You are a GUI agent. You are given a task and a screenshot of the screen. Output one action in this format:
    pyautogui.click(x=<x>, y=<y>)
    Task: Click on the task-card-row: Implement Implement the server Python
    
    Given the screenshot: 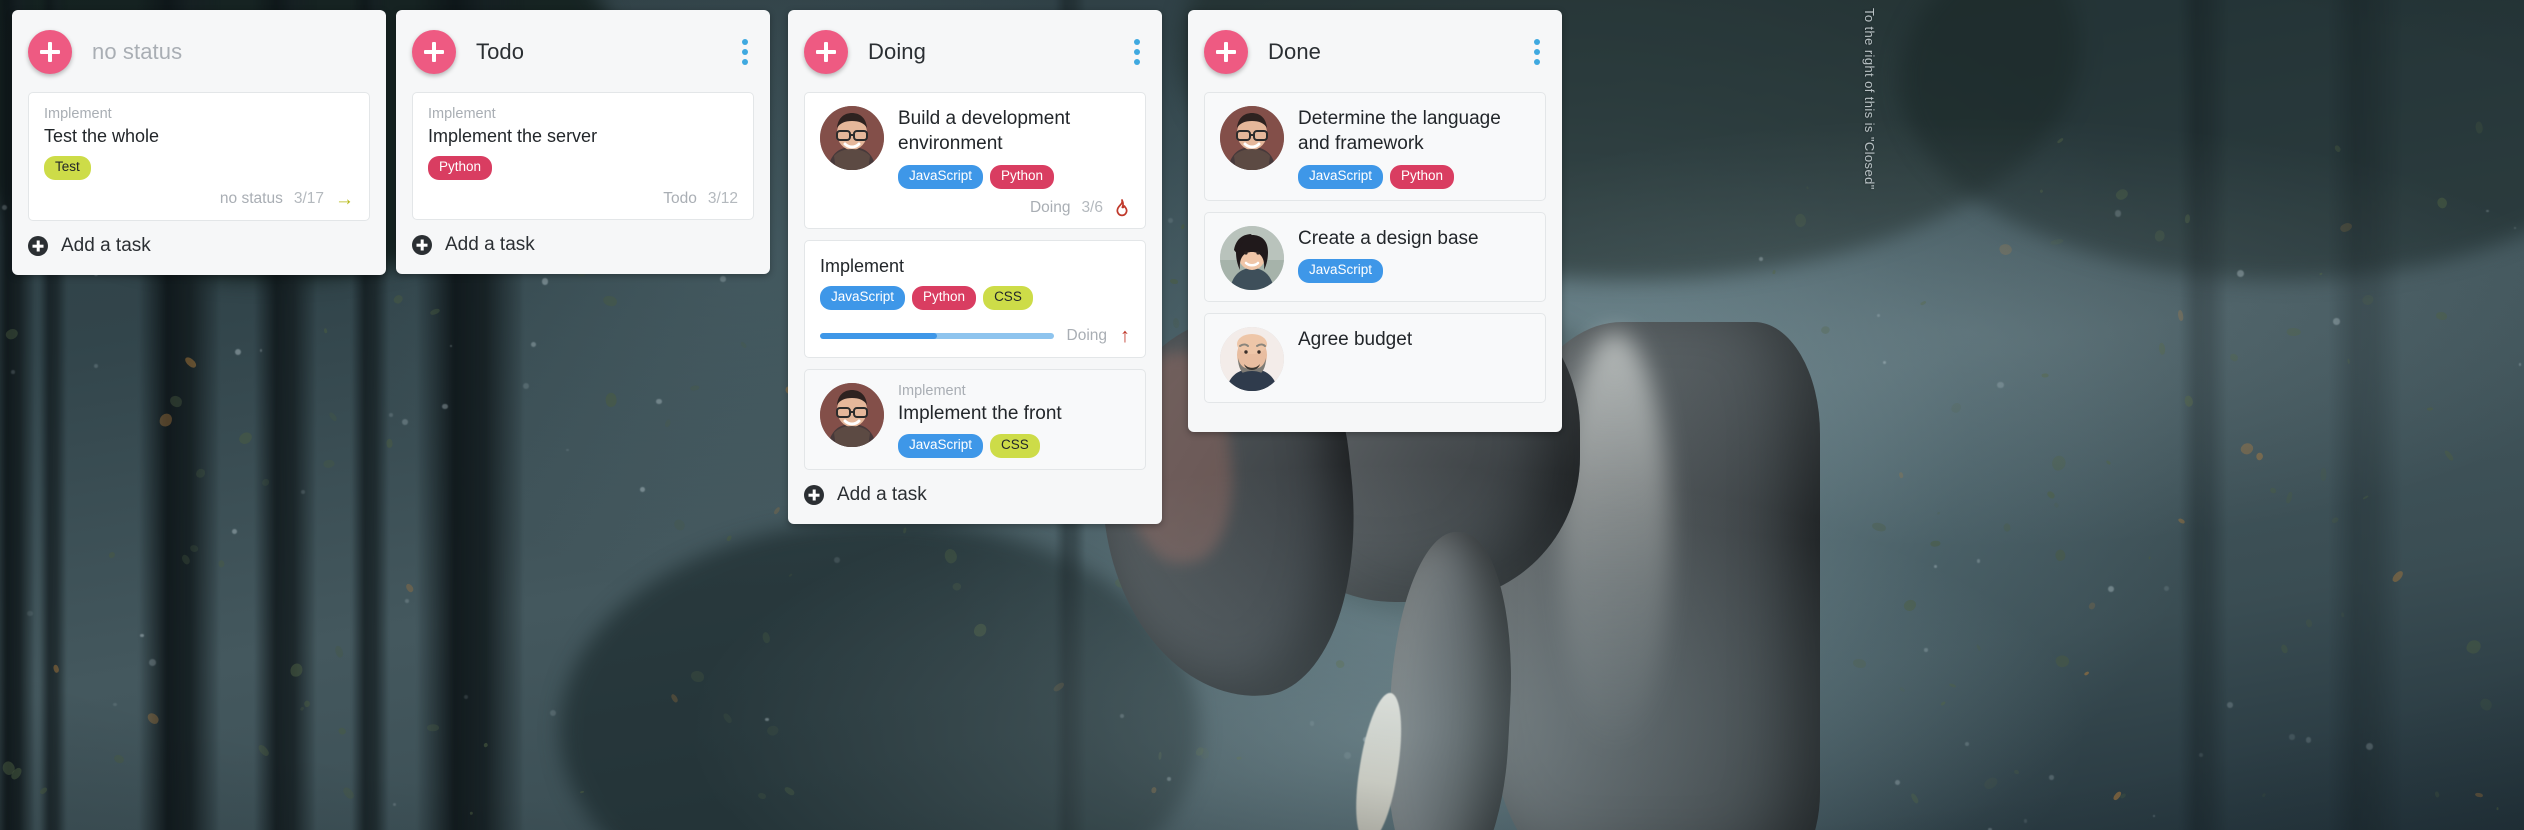 What is the action you would take?
    pyautogui.click(x=583, y=143)
    